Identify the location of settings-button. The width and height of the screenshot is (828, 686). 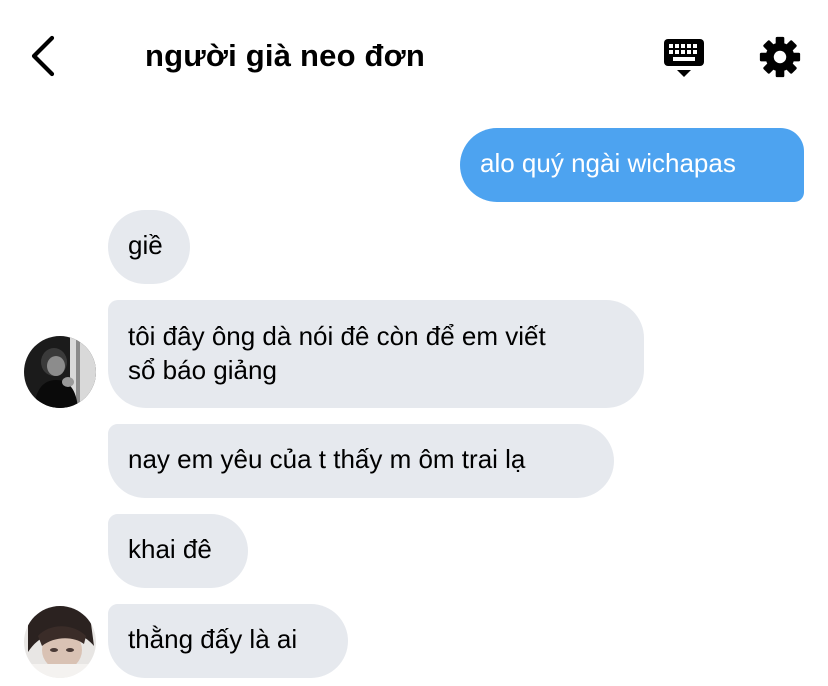
(780, 57).